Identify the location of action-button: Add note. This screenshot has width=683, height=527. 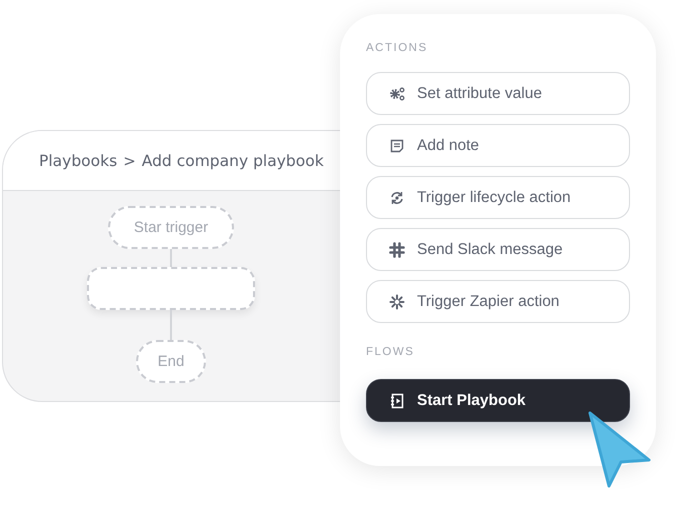
(498, 145).